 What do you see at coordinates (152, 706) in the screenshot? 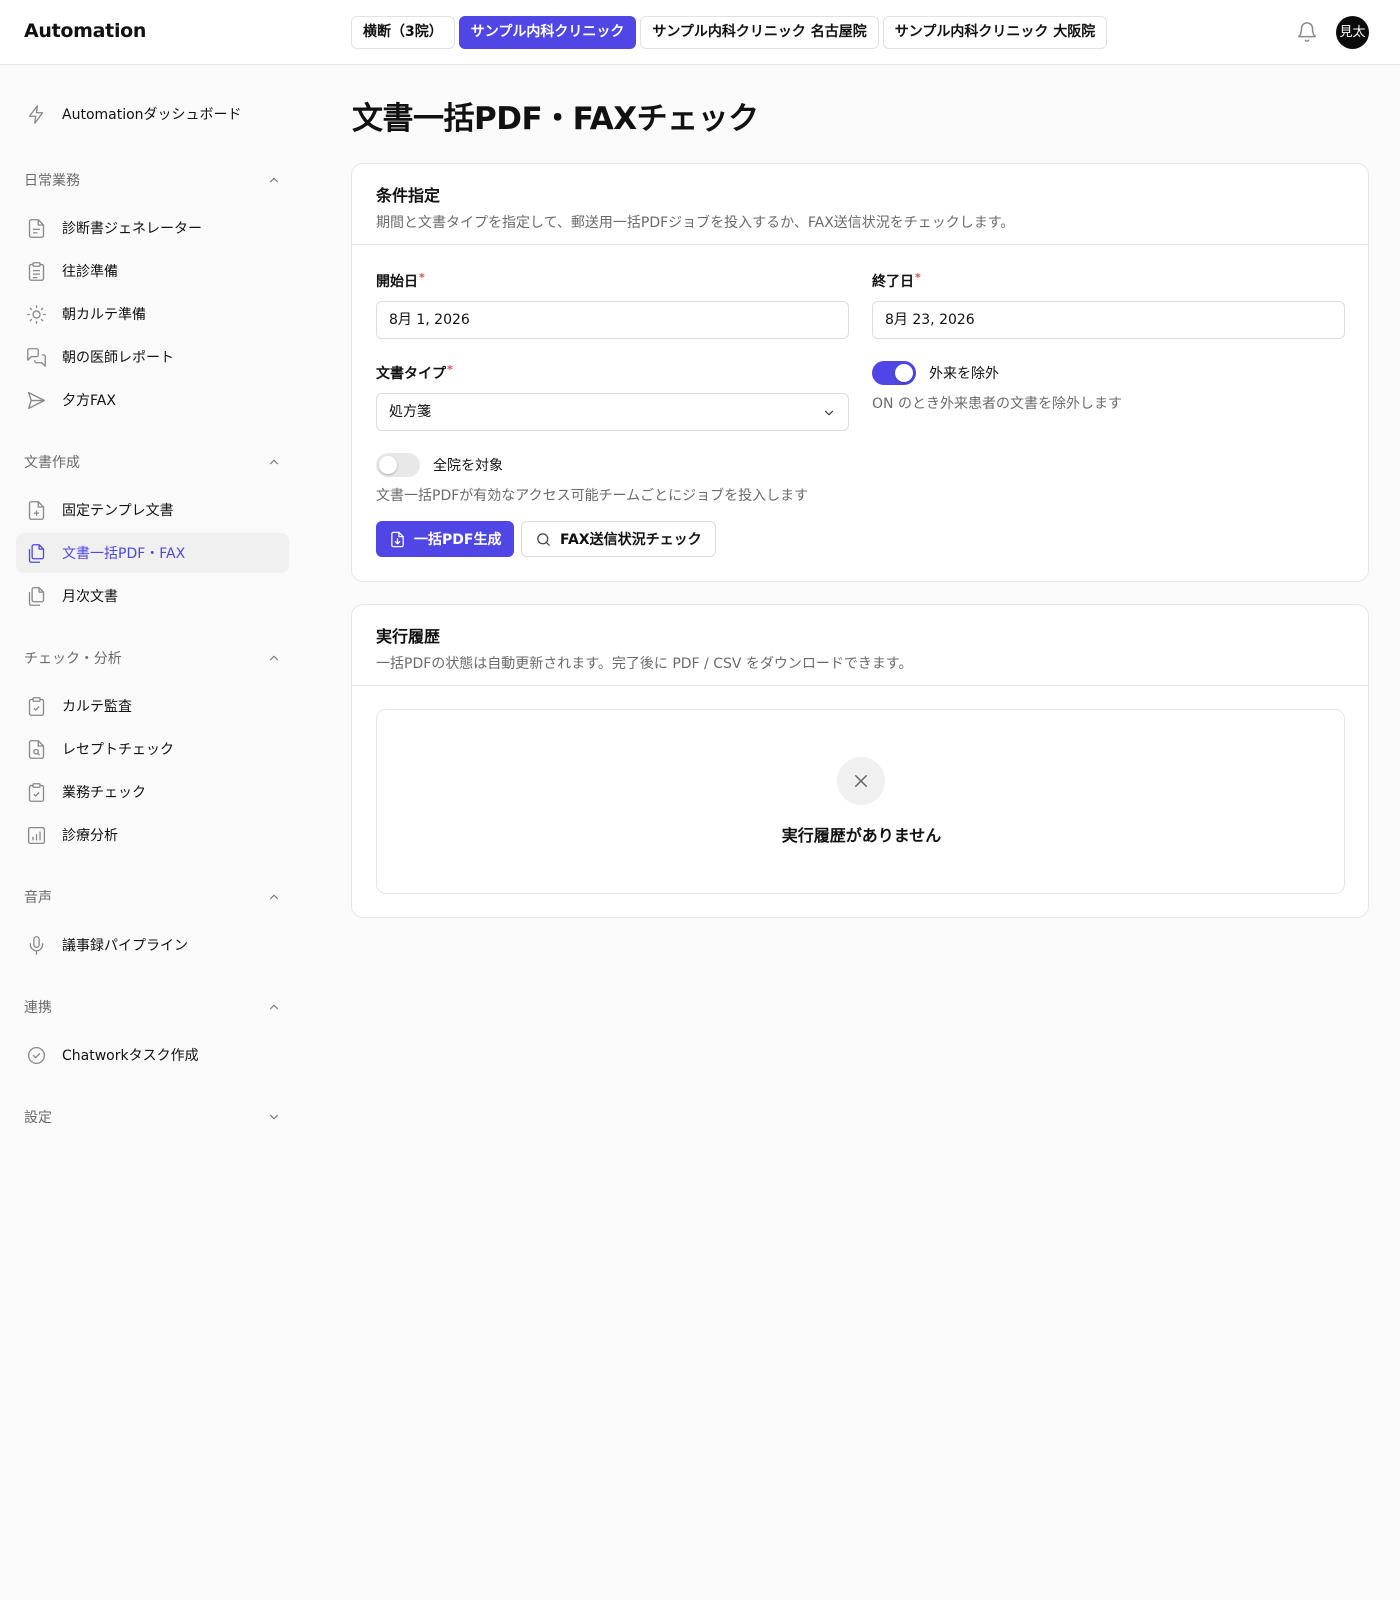
I see `sidebar-item-chart-audit: カルテ監査` at bounding box center [152, 706].